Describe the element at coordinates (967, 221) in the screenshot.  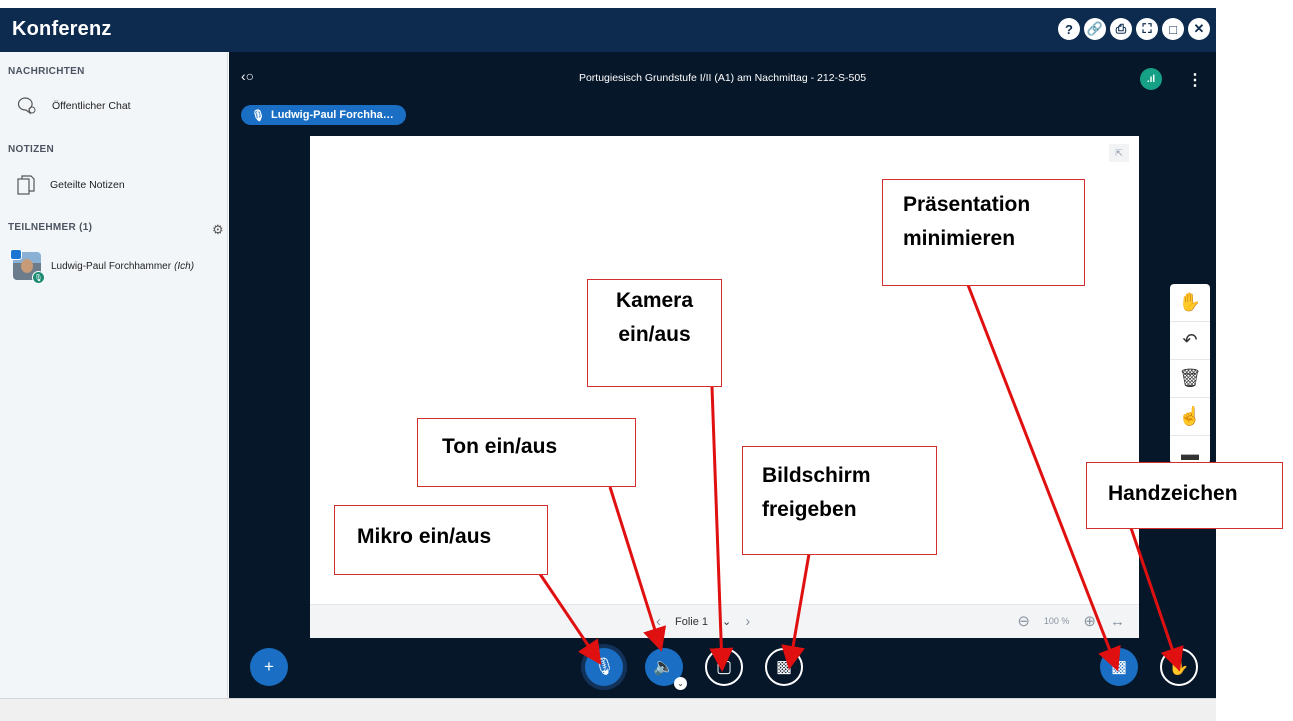
I see `present-callout-text: Präsentation minimieren` at that location.